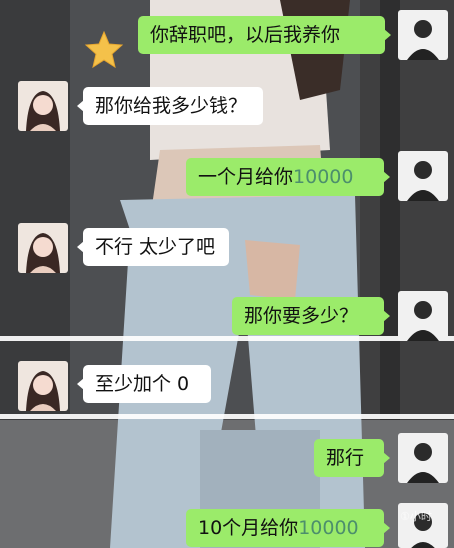 This screenshot has height=548, width=454. I want to click on message-bubble-sent: 10个月给你10000, so click(288, 528).